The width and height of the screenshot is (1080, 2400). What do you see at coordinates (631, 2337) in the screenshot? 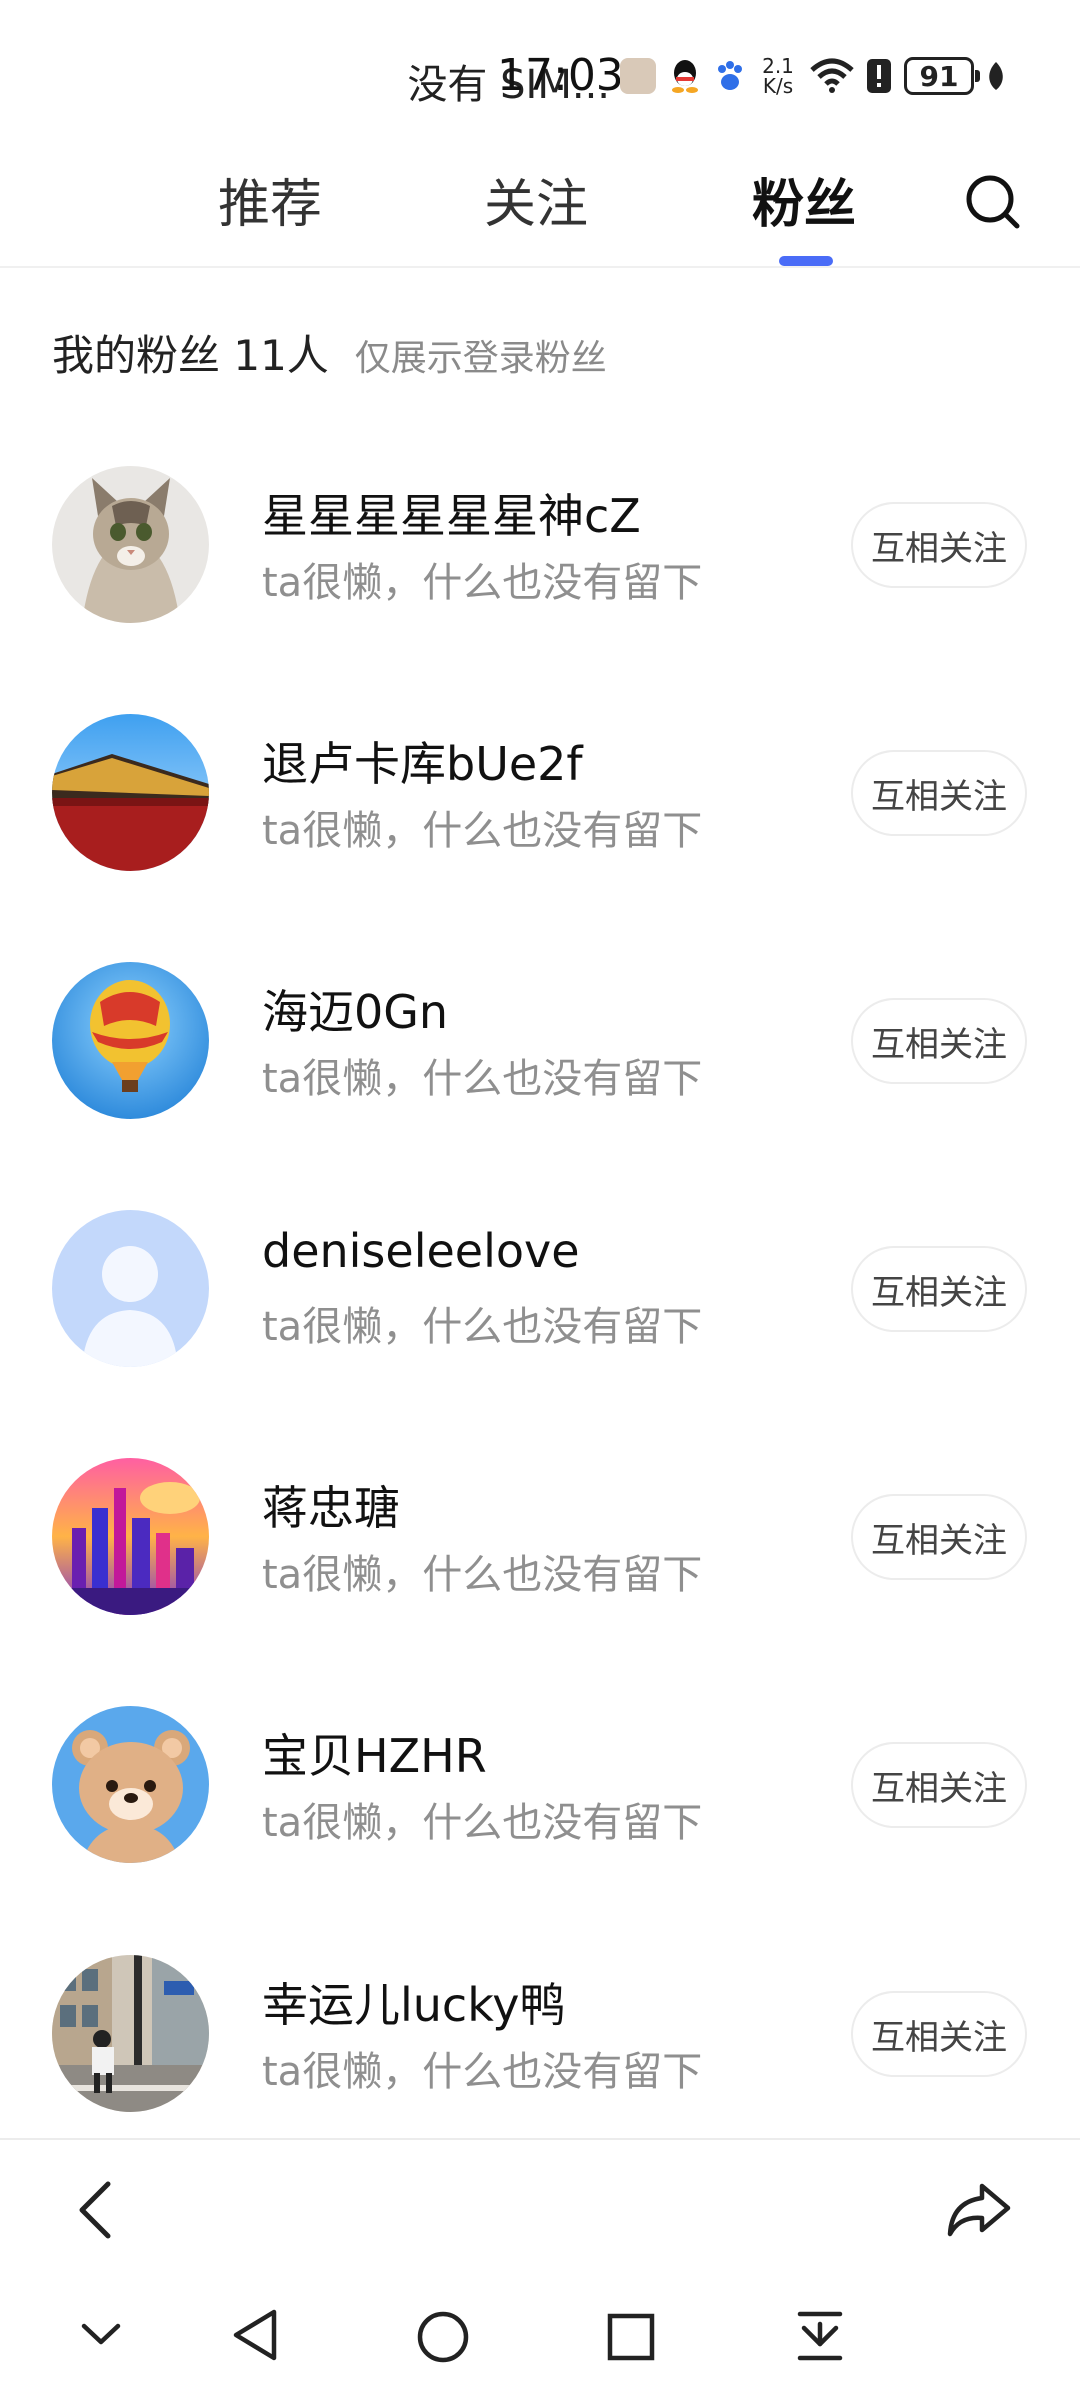
I see `nav-recents-icon` at bounding box center [631, 2337].